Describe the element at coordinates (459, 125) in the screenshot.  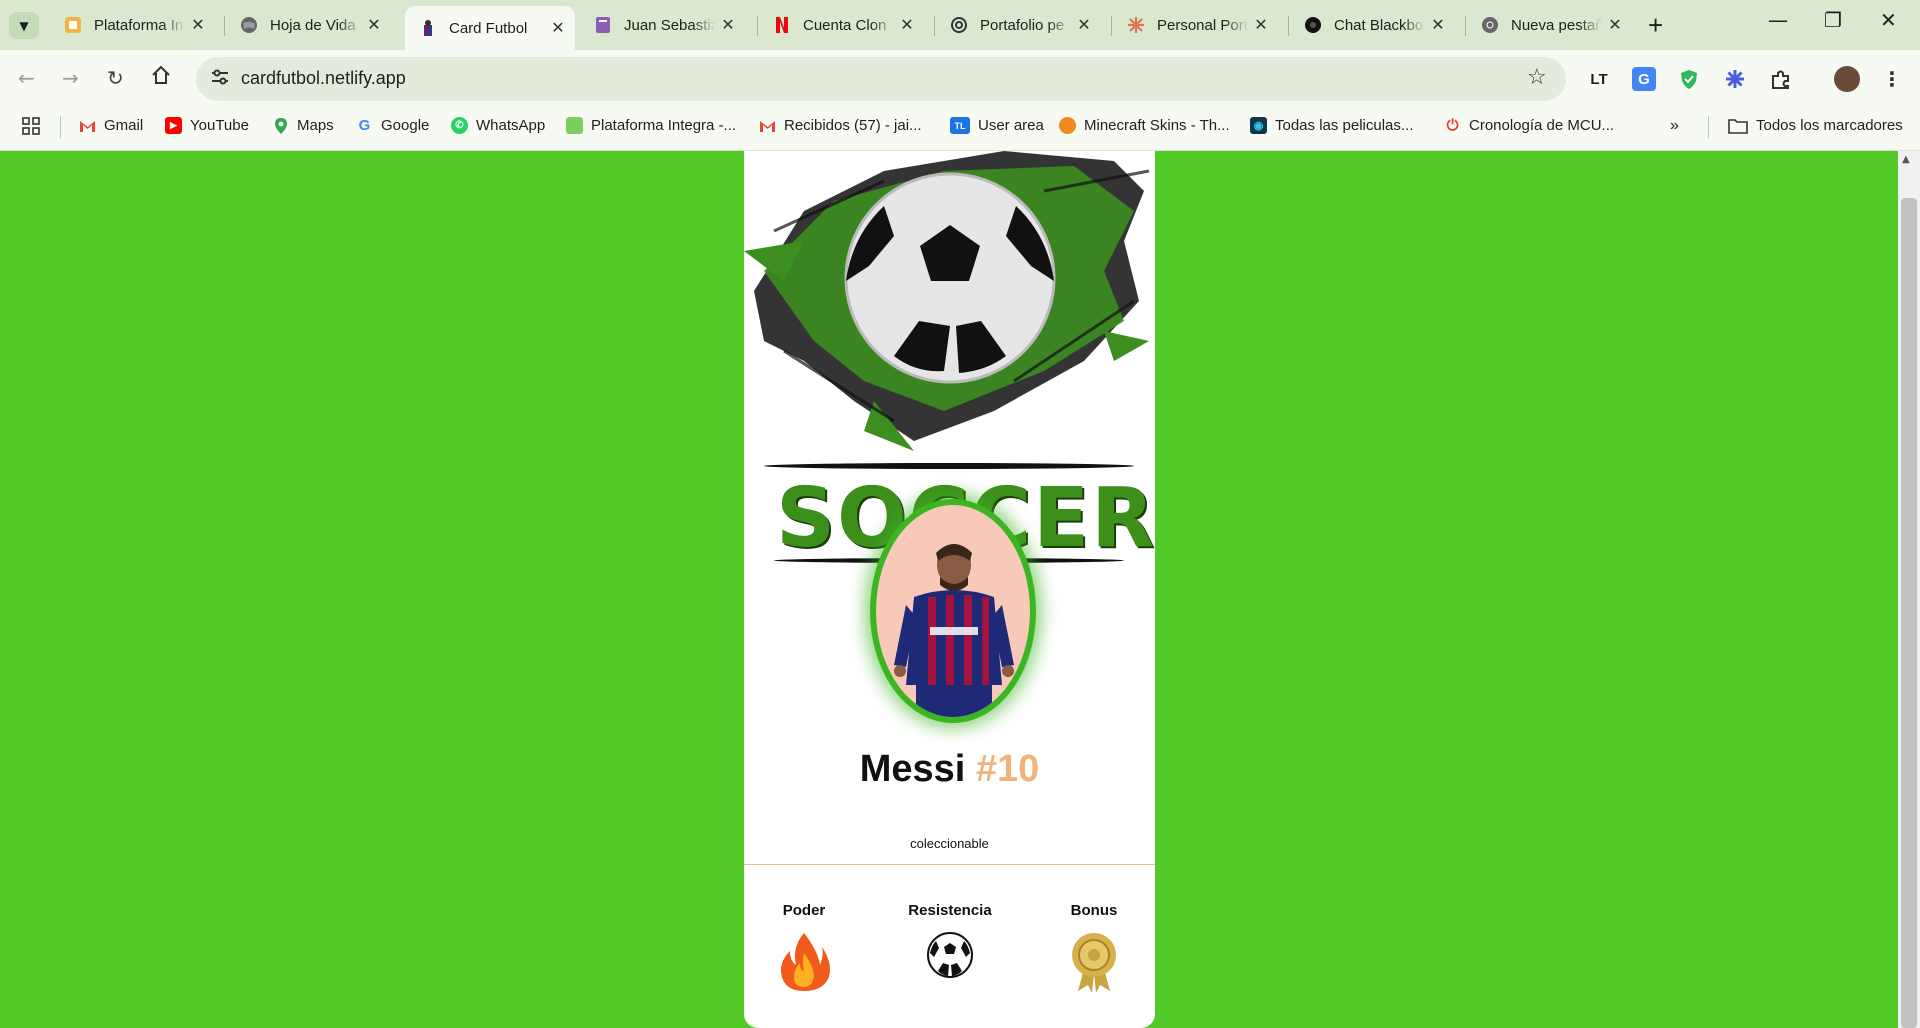
I see `whatsapp-icon: ✆` at that location.